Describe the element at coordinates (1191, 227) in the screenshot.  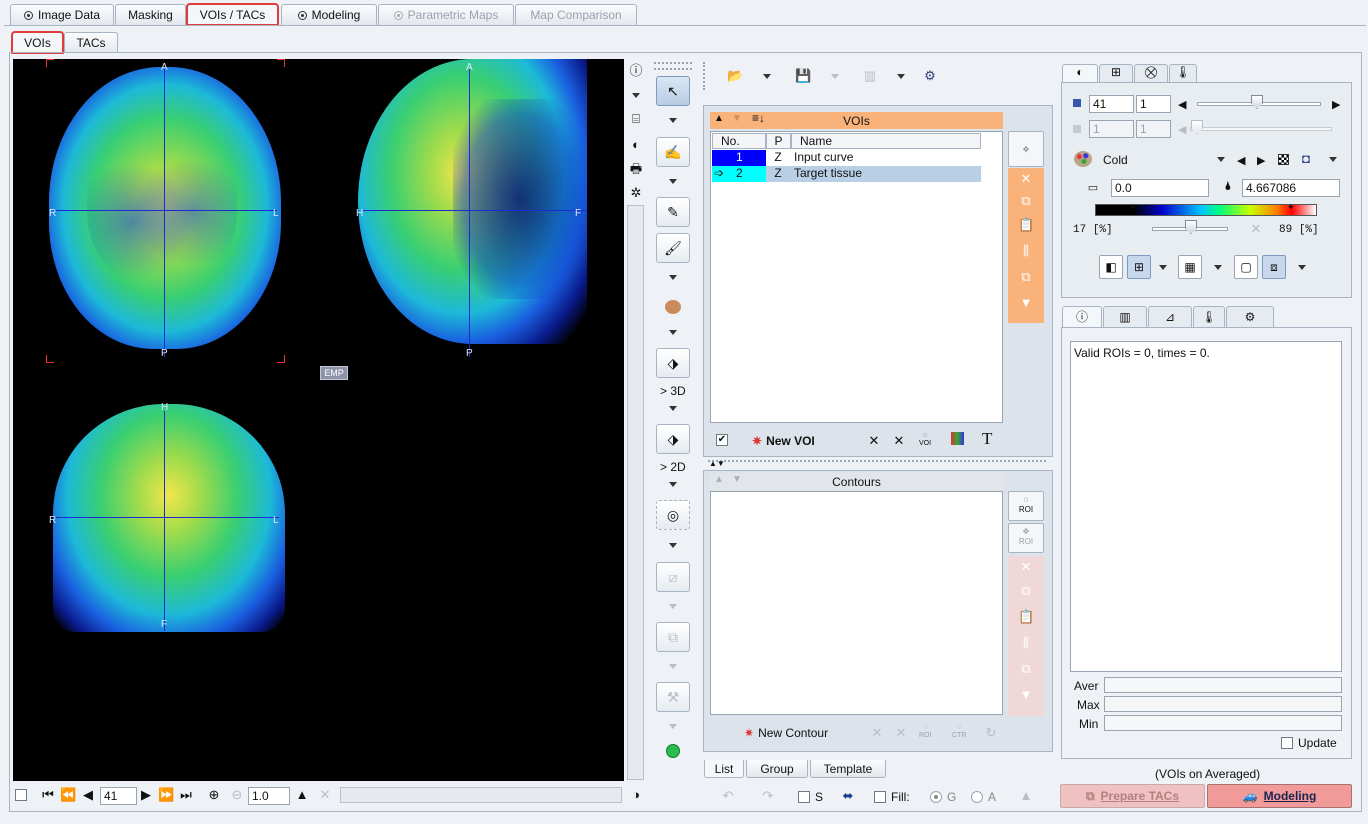
I see `gamma-slider-thumb` at that location.